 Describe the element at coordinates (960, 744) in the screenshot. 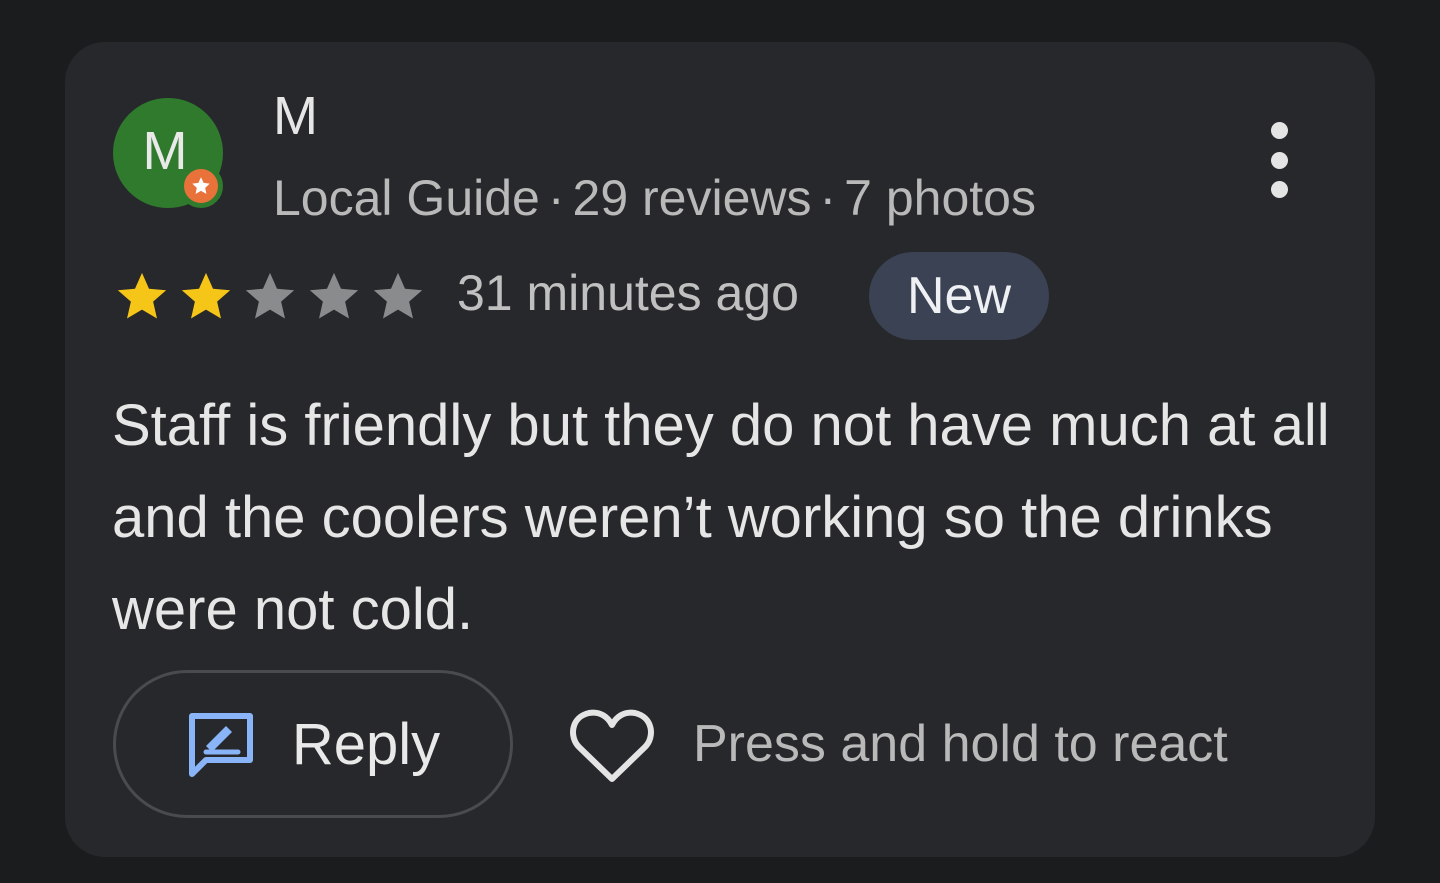

I see `react-hint: Press and hold to react` at that location.